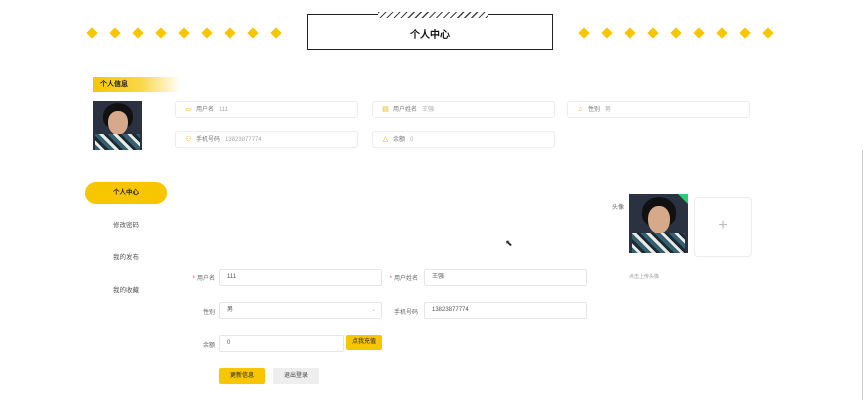 Image resolution: width=865 pixels, height=415 pixels. Describe the element at coordinates (266, 109) in the screenshot. I see `info-username: ▭ 用户名 111` at that location.